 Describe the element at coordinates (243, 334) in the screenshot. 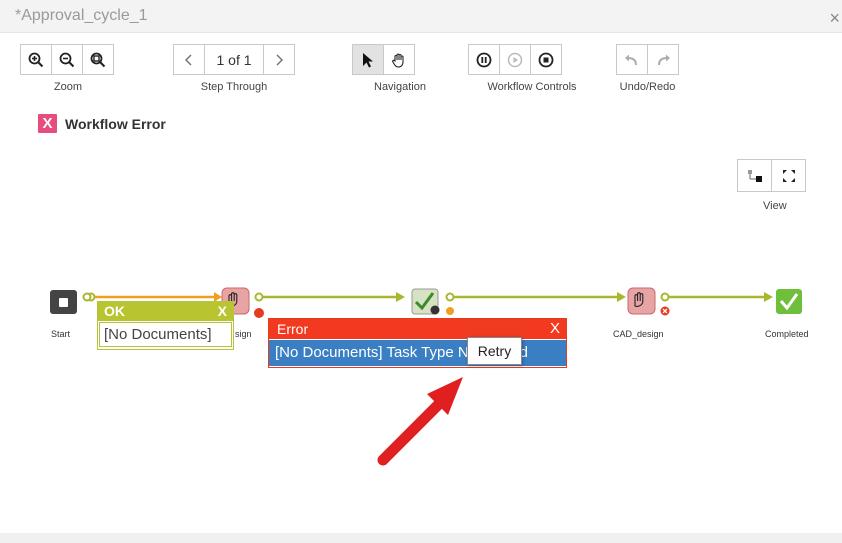

I see `design-node-label-fragment: sign` at that location.